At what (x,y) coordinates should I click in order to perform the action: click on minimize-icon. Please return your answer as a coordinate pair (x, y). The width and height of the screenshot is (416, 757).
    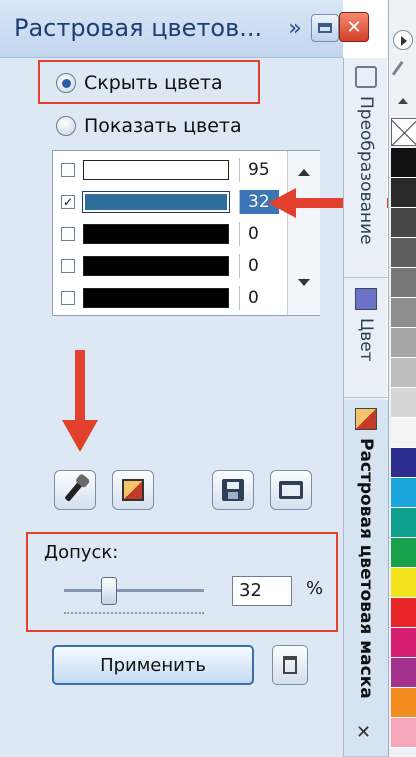
    Looking at the image, I should click on (325, 28).